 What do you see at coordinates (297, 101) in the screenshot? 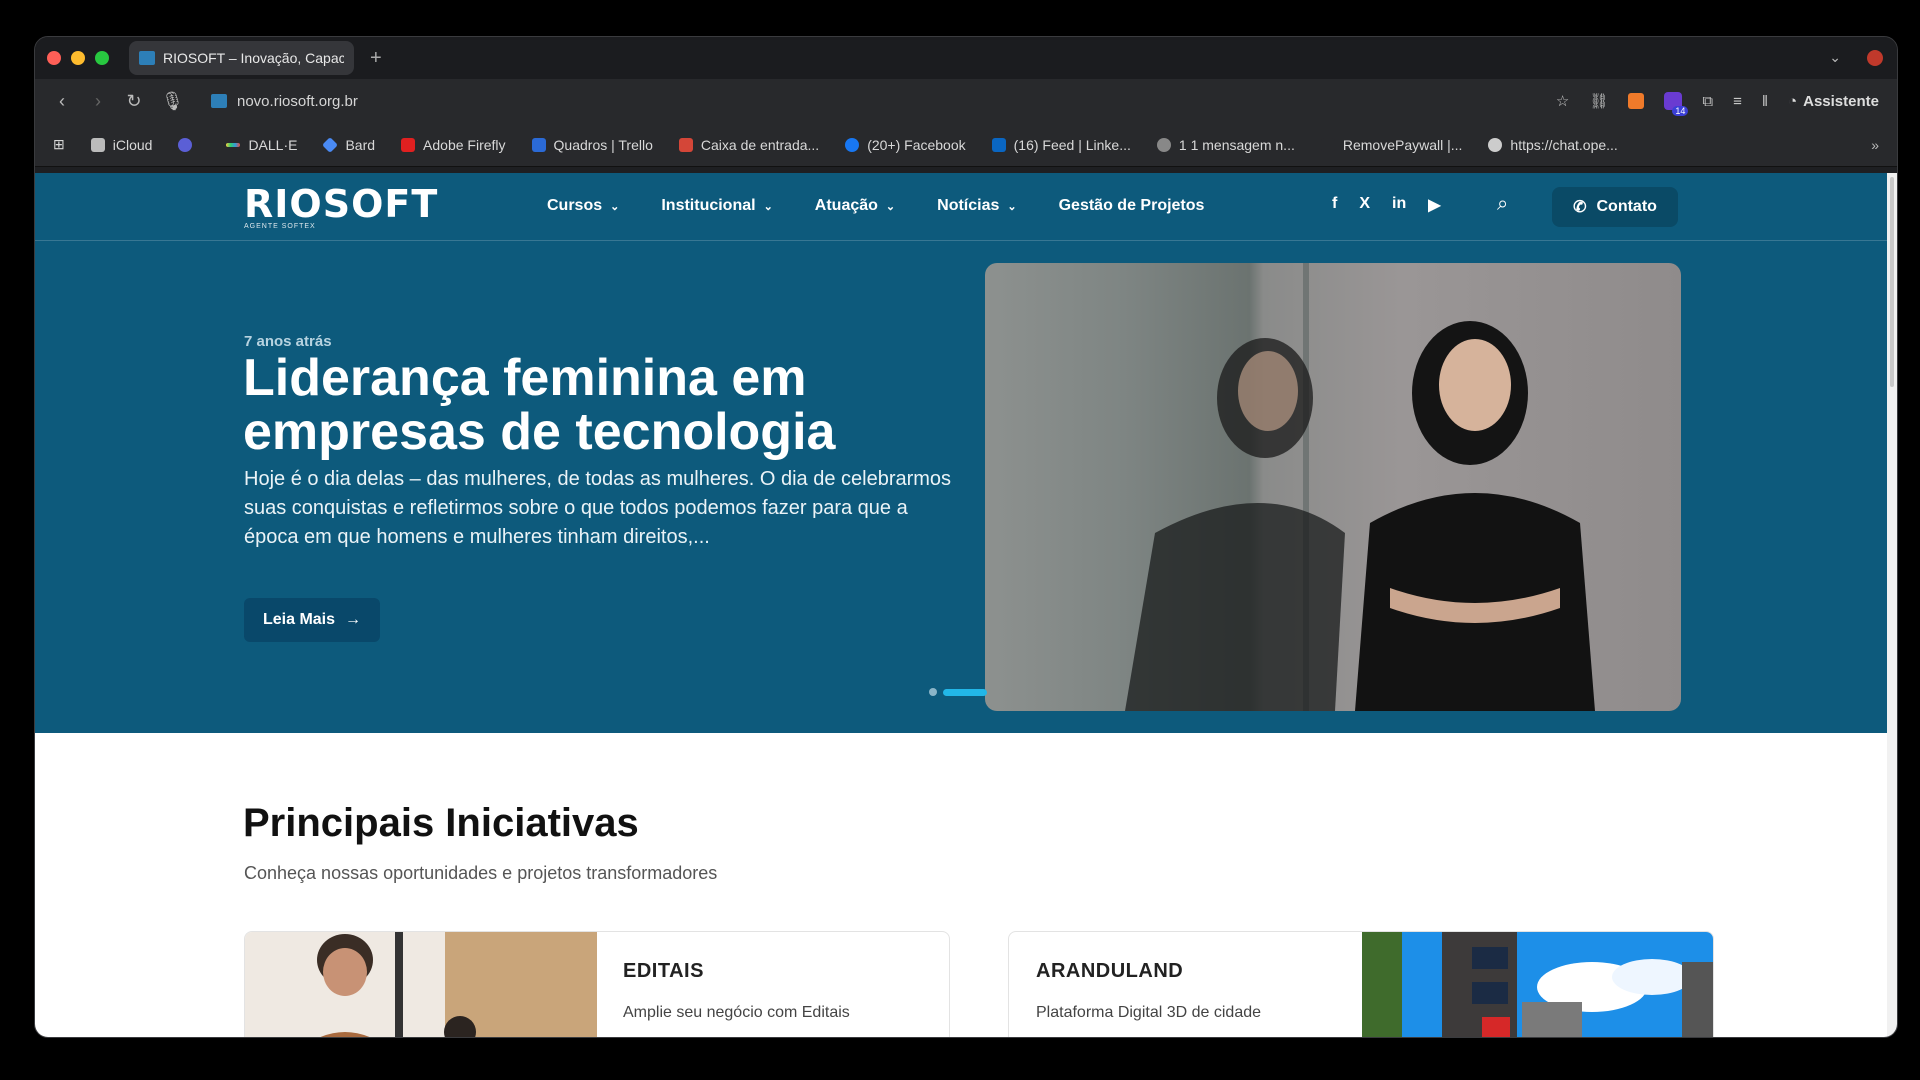
I see `url-text: novo.riosoft.org.br` at bounding box center [297, 101].